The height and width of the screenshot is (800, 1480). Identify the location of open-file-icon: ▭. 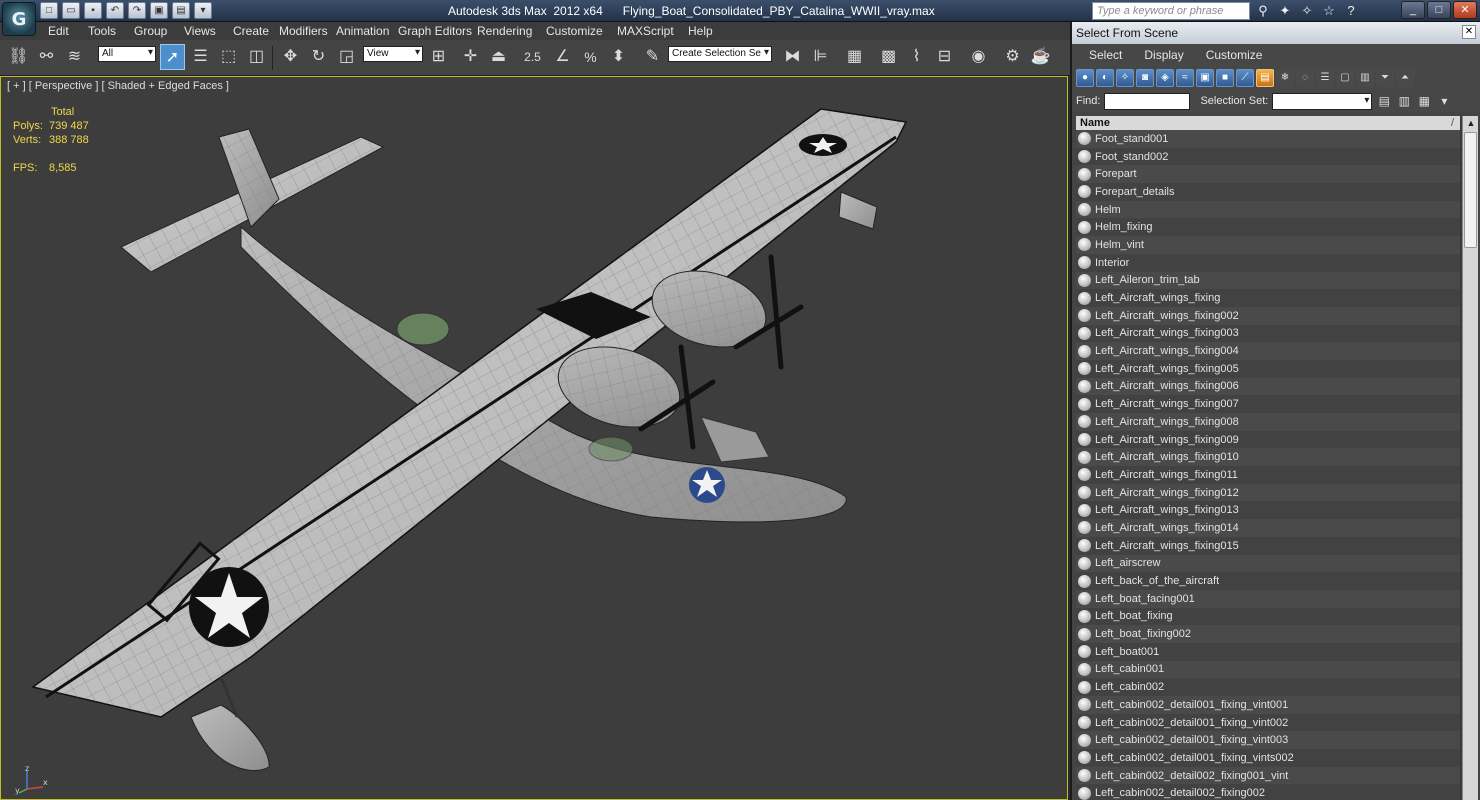
(71, 10).